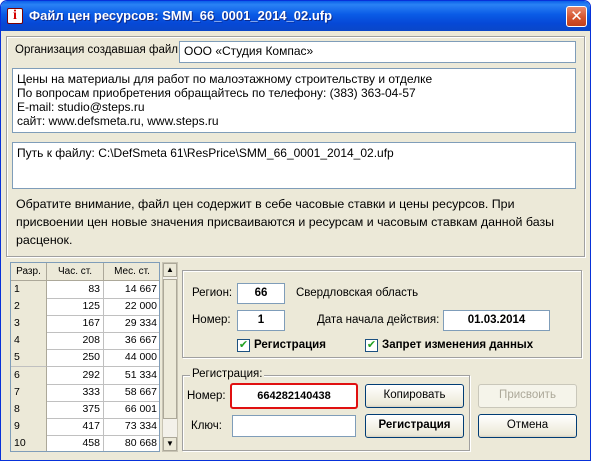 The height and width of the screenshot is (461, 591). I want to click on hourly-rate-cell: 458, so click(75, 442).